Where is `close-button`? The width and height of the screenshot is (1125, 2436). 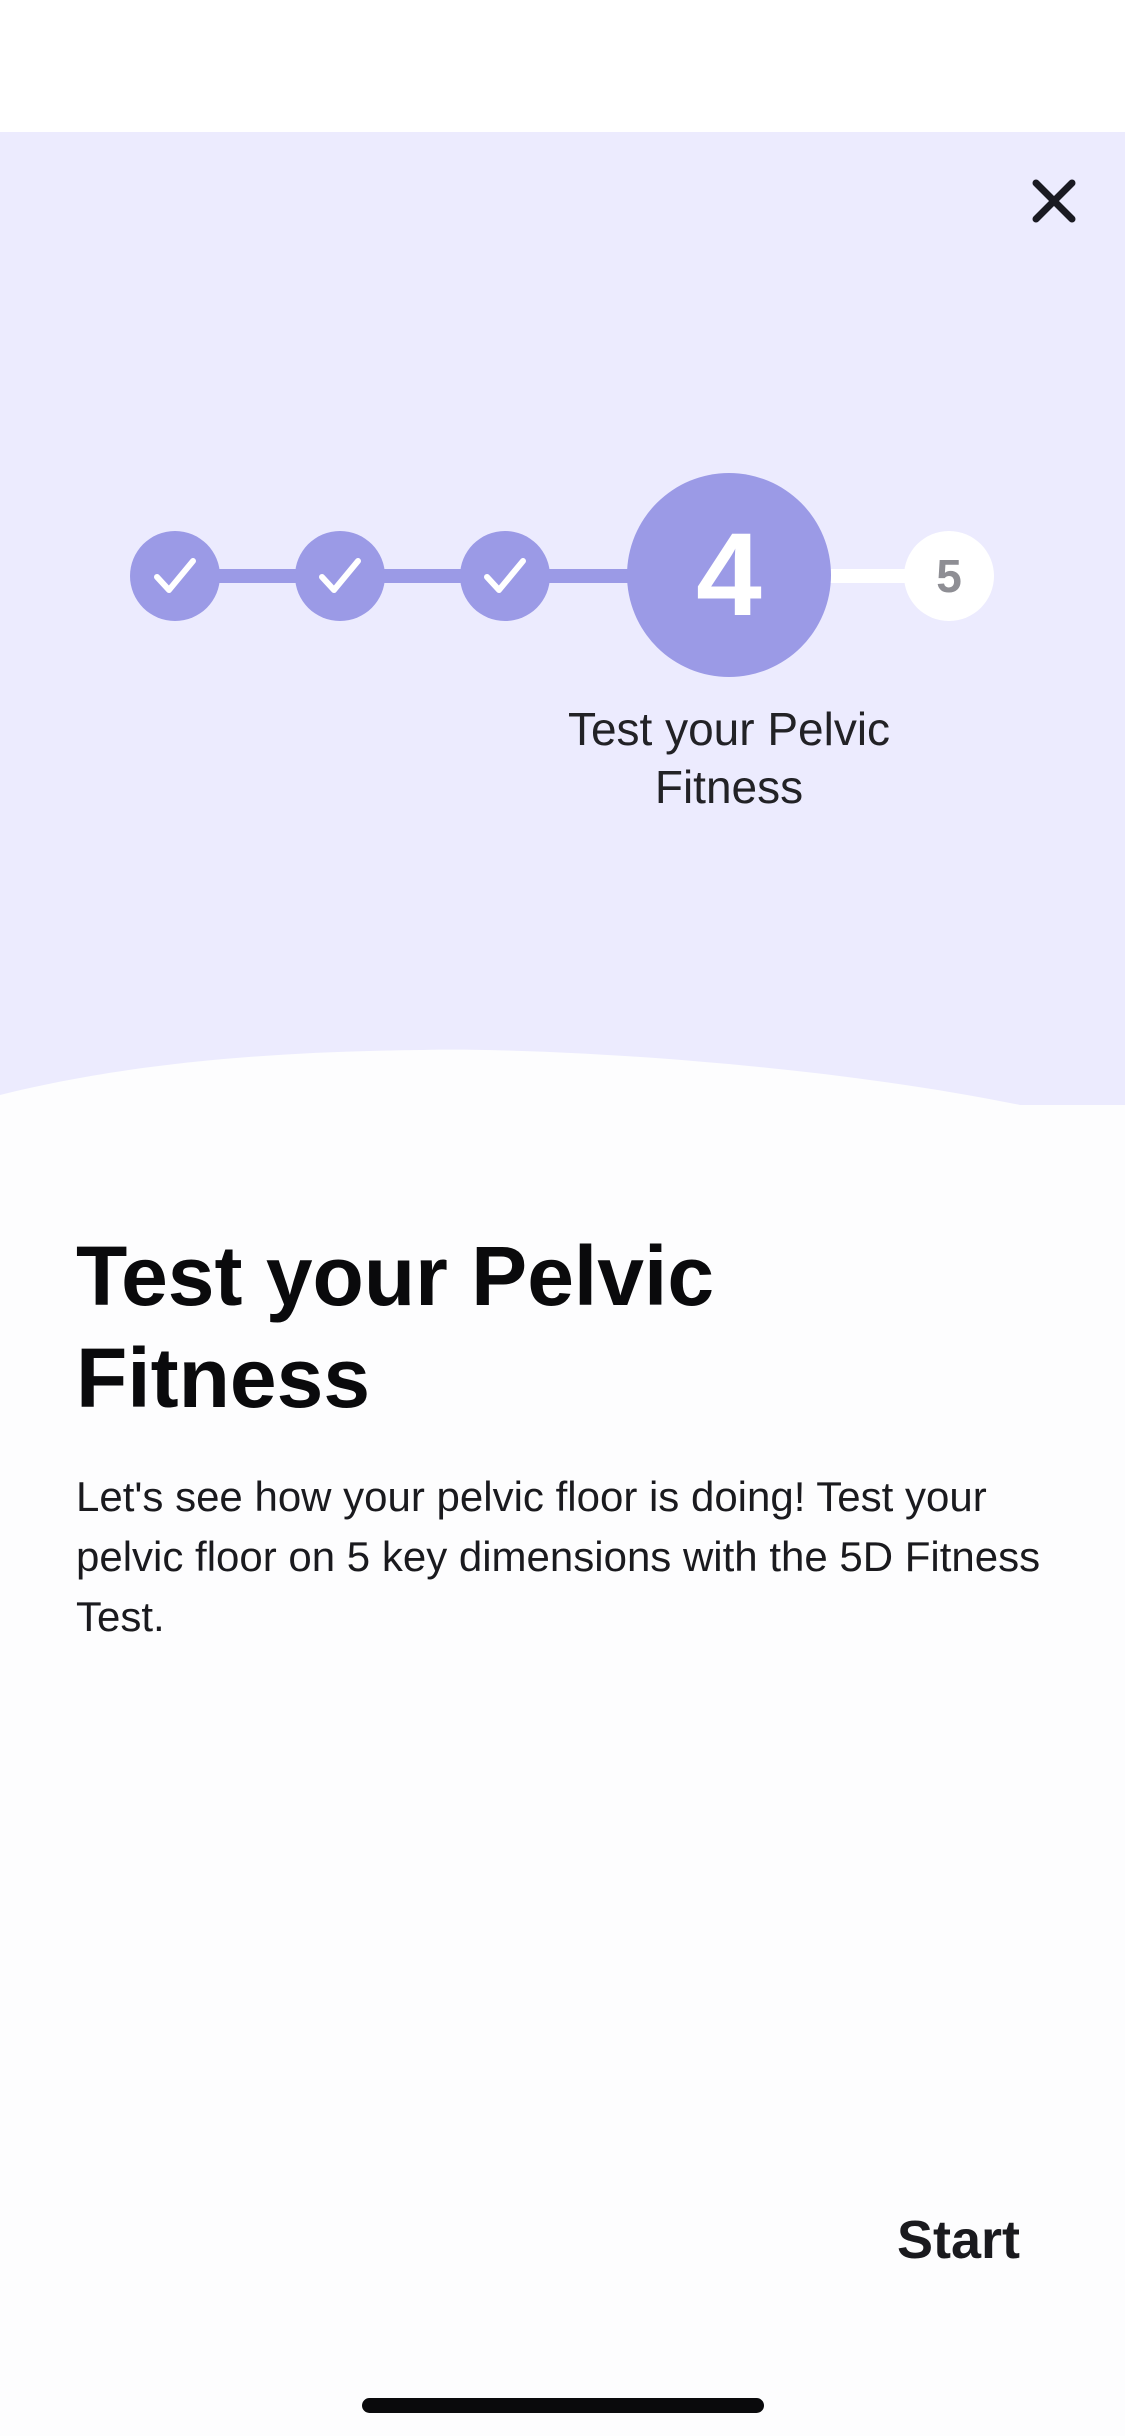 close-button is located at coordinates (1054, 201).